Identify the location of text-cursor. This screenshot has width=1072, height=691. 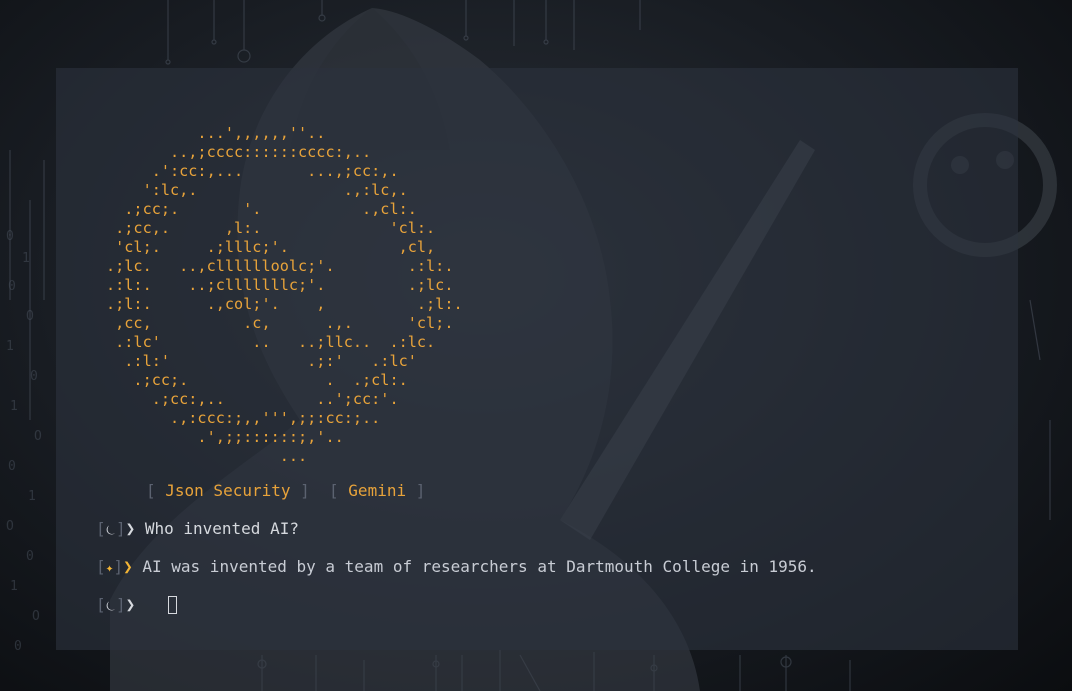
(173, 605).